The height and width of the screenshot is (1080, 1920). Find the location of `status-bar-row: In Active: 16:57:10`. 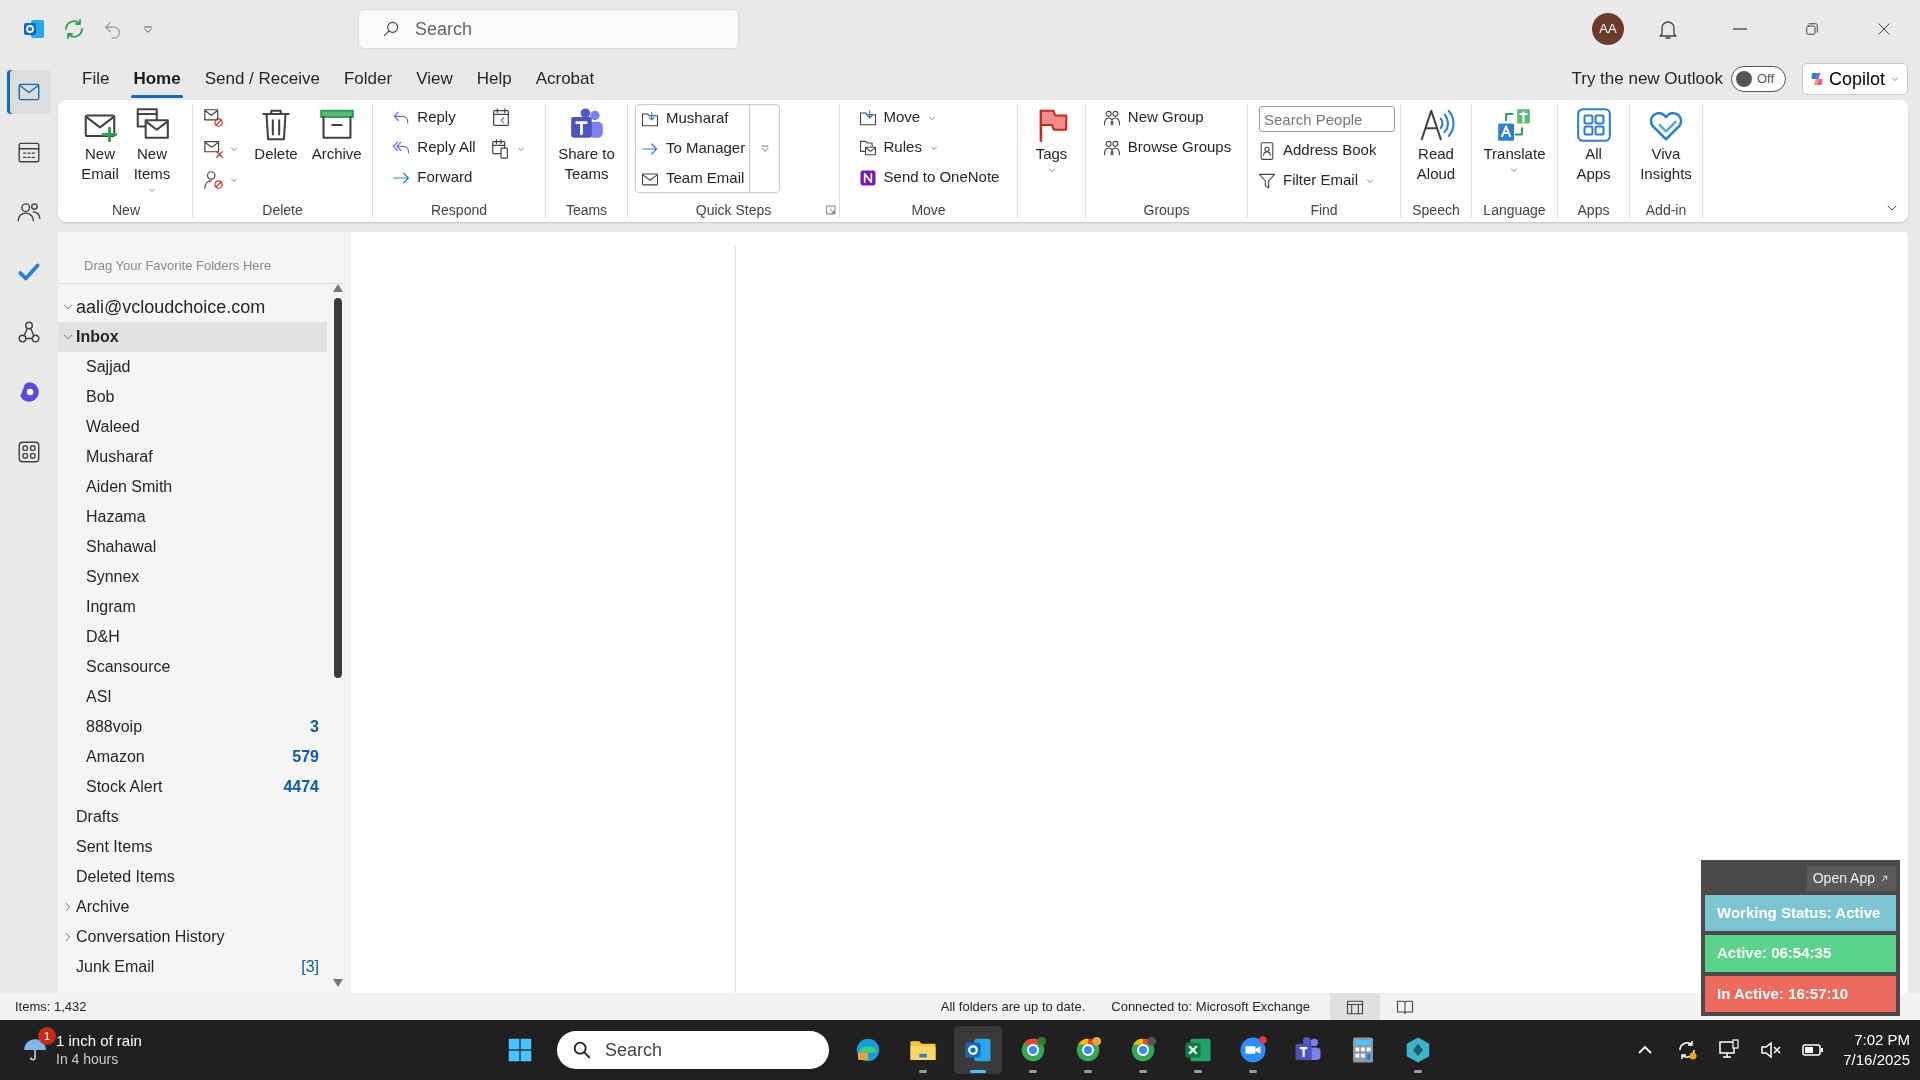

status-bar-row: In Active: 16:57:10 is located at coordinates (1800, 993).